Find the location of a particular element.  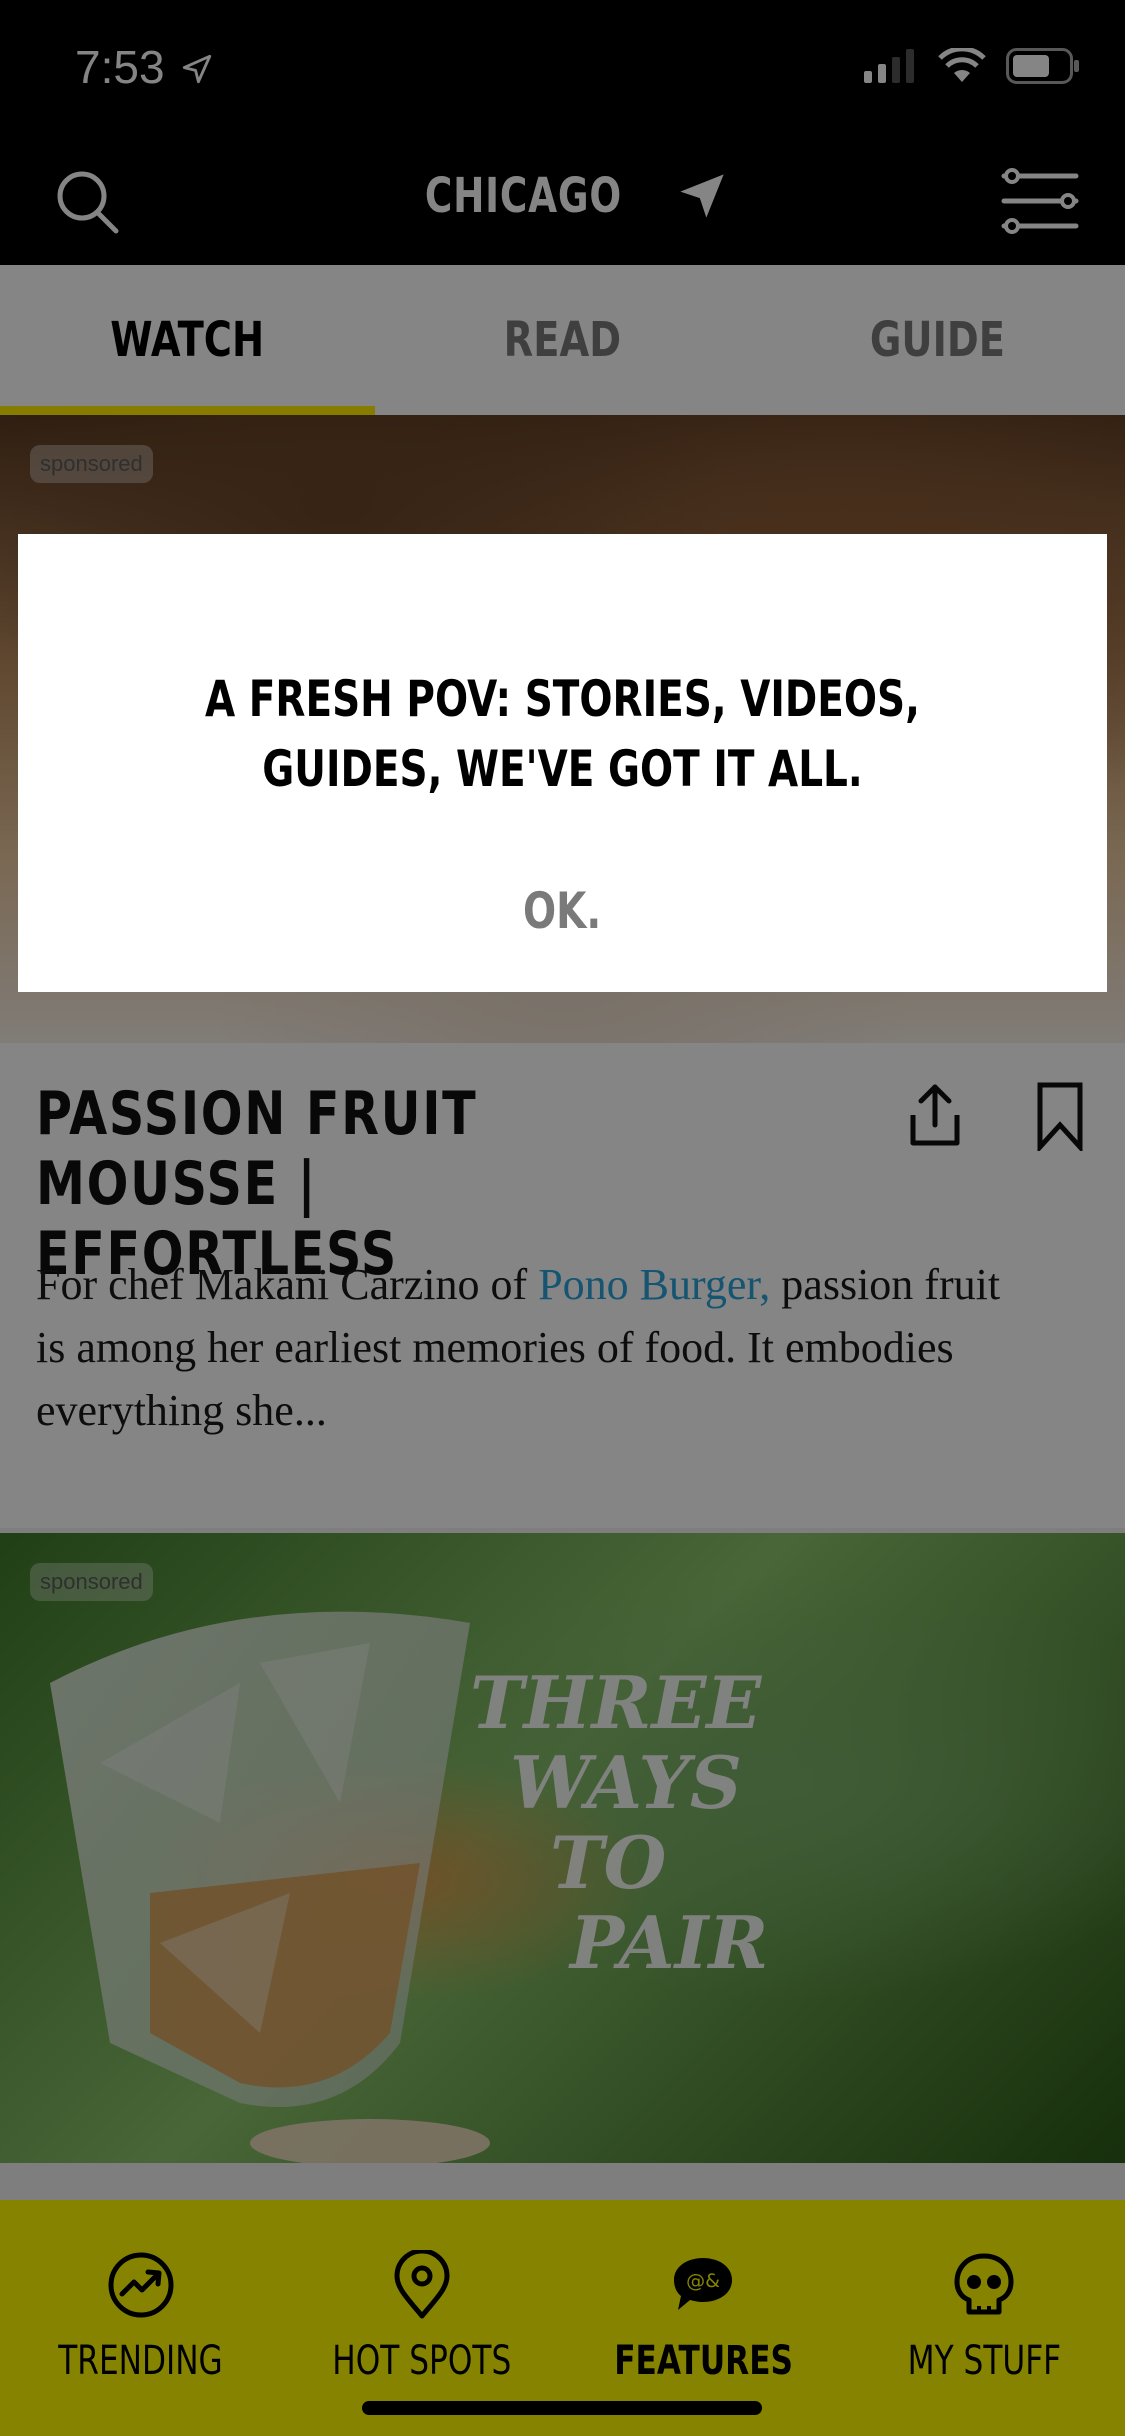

ok-button: OK. is located at coordinates (562, 911).